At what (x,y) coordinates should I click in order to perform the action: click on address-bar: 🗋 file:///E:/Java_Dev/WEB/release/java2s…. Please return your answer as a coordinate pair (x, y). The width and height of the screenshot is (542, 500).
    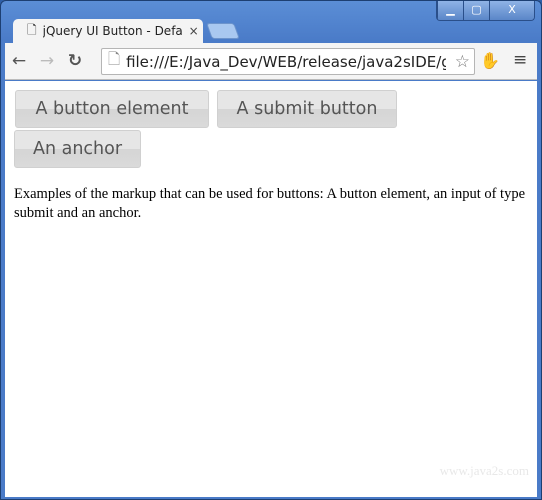
    Looking at the image, I should click on (288, 61).